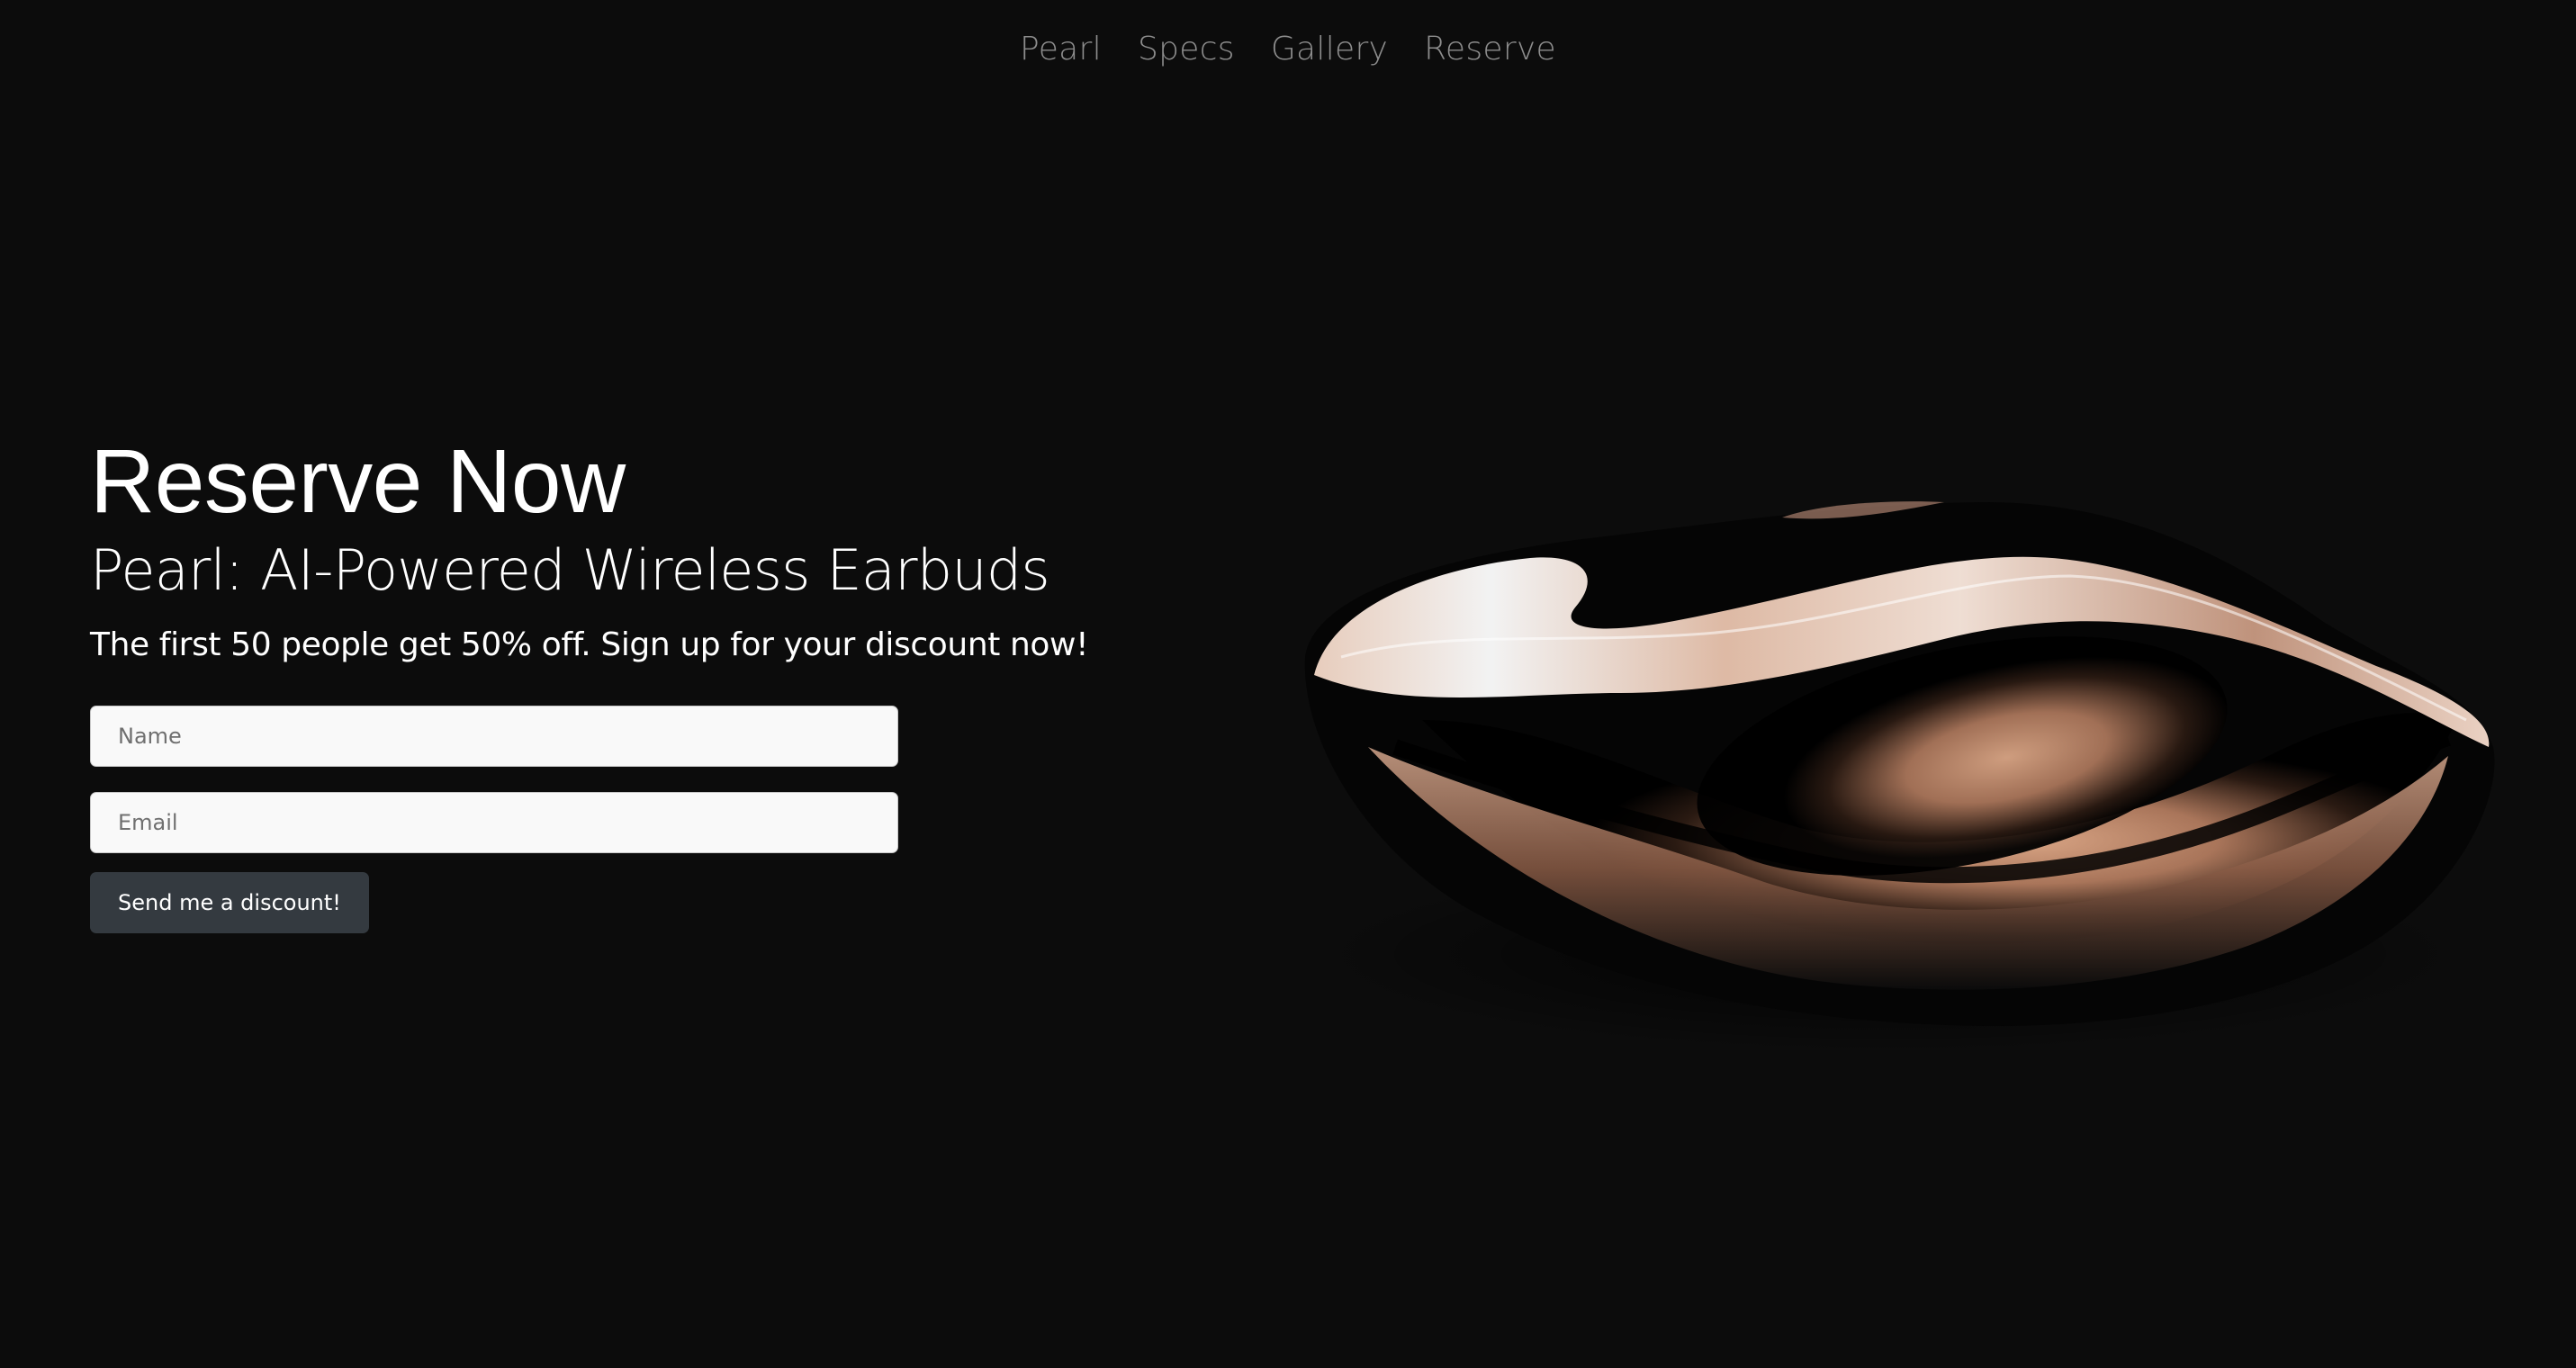  I want to click on page-title: Reserve Now, so click(358, 481).